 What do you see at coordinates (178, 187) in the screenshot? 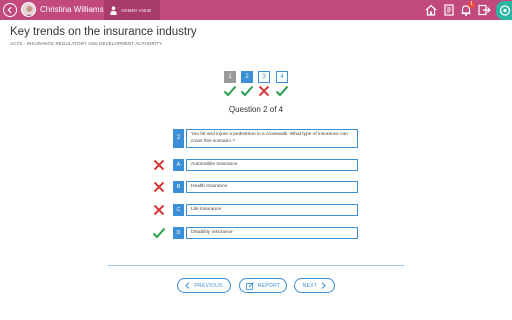
I see `option-b-letter: B` at bounding box center [178, 187].